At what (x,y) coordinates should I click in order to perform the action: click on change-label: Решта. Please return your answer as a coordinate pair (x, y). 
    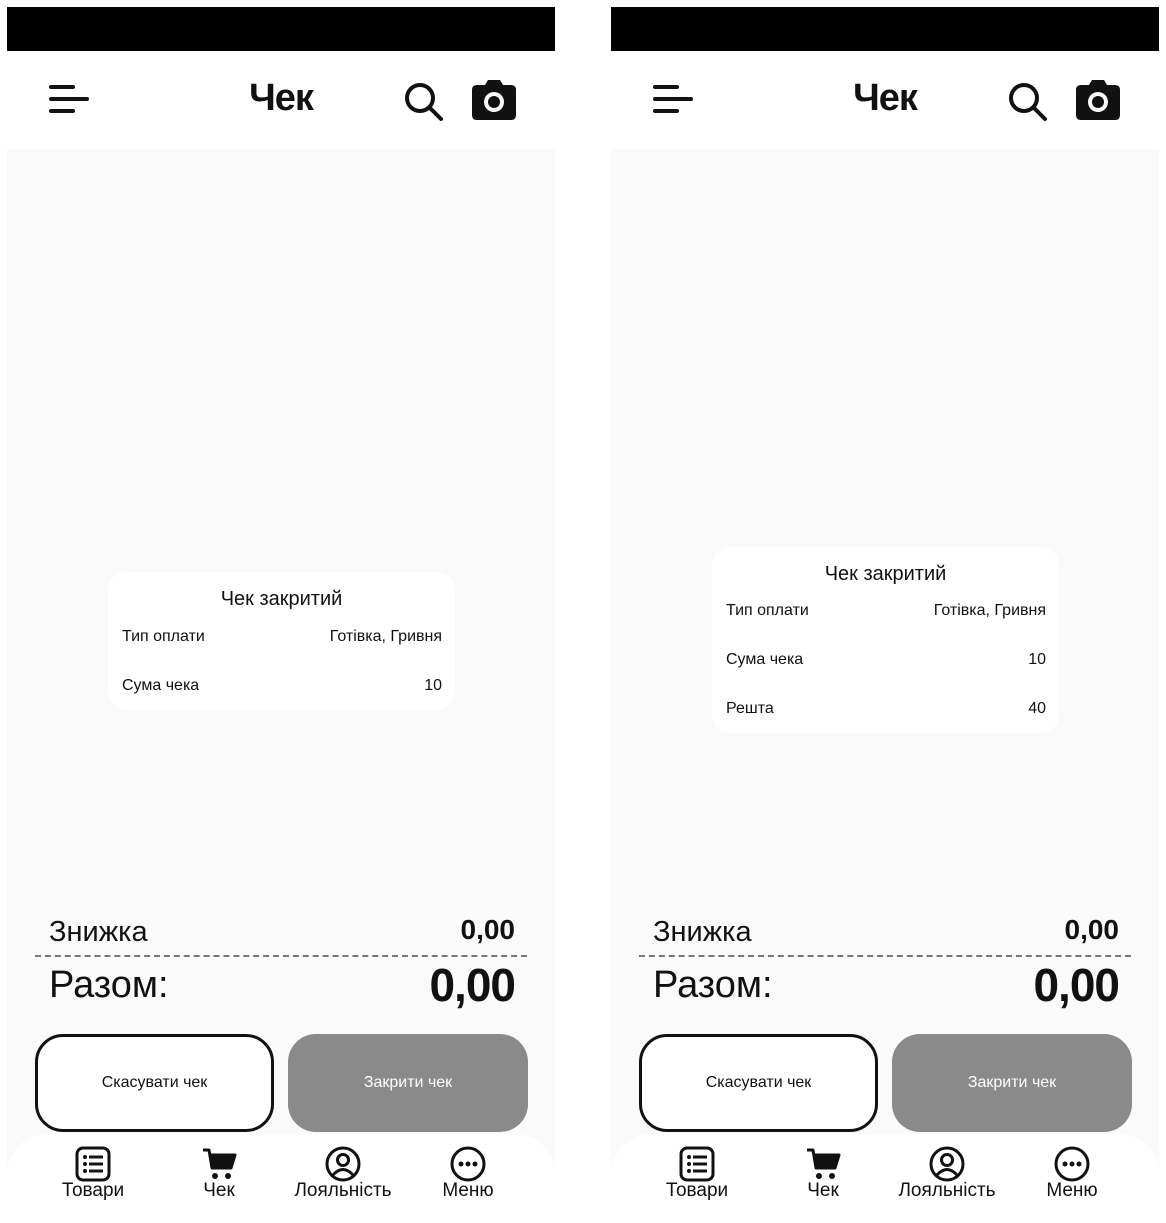
    Looking at the image, I should click on (750, 708).